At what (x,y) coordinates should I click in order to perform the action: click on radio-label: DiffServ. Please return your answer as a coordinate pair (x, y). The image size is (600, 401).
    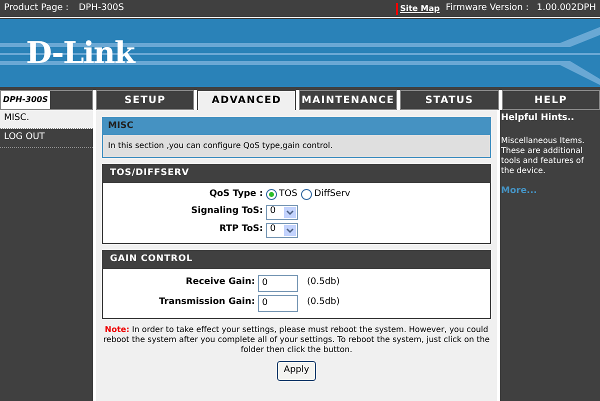
    Looking at the image, I should click on (332, 194).